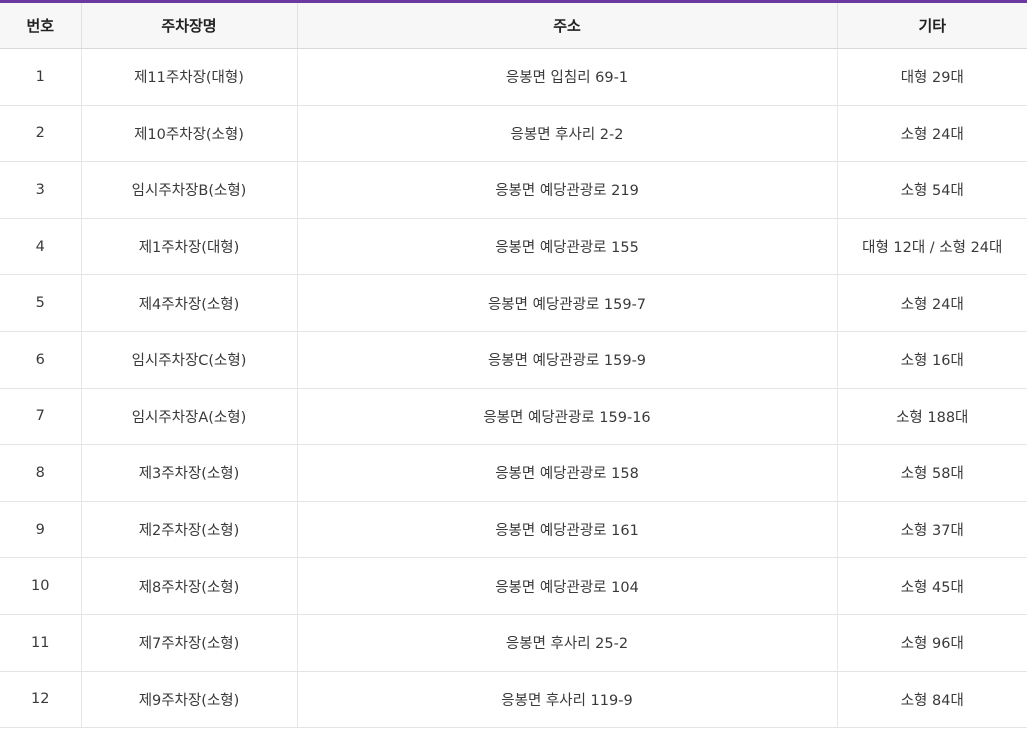  What do you see at coordinates (931, 247) in the screenshot?
I see `cell-etc: 대형 12대 / 소형 24대` at bounding box center [931, 247].